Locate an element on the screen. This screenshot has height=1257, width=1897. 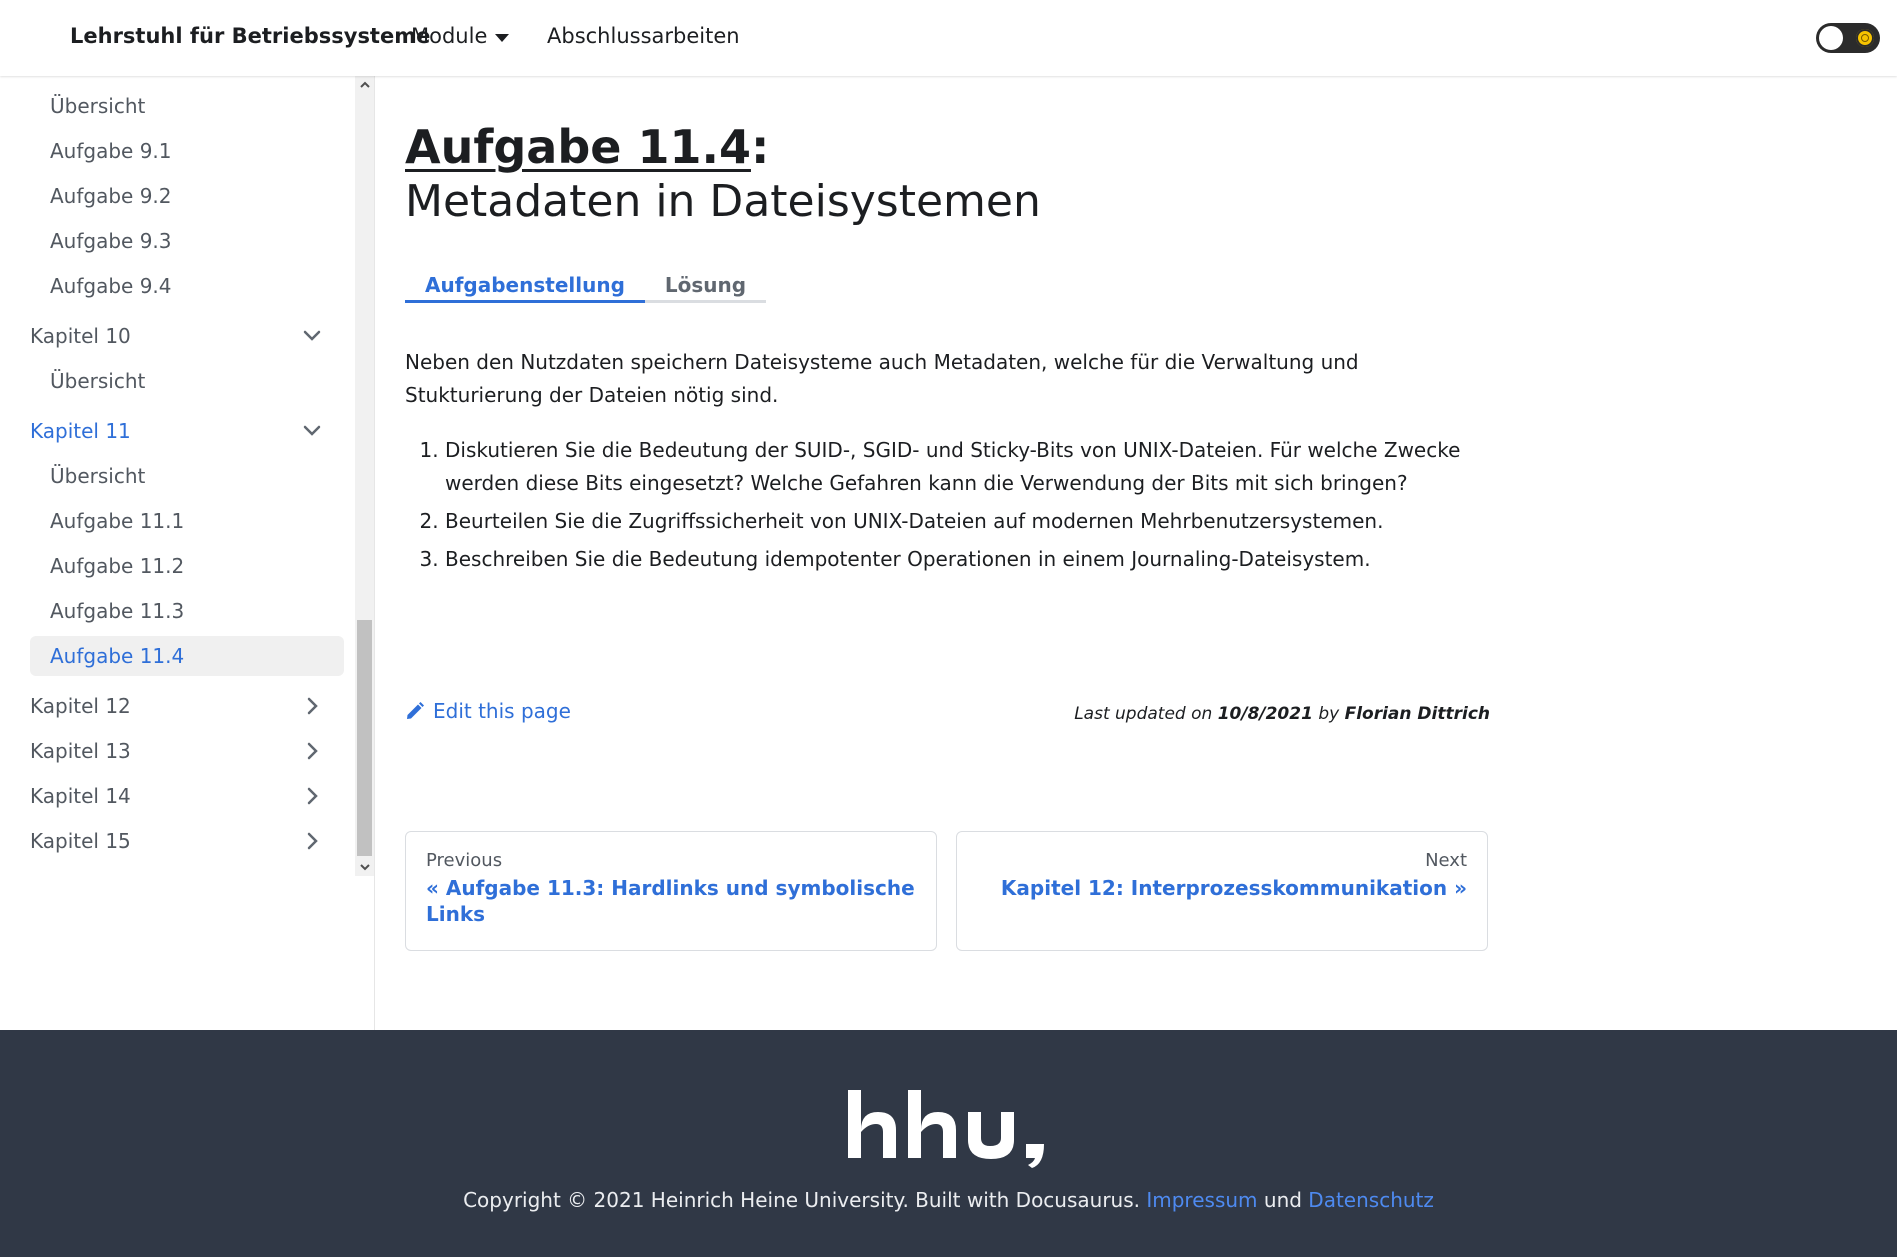
impressum-link: Impressum is located at coordinates (1201, 1200).